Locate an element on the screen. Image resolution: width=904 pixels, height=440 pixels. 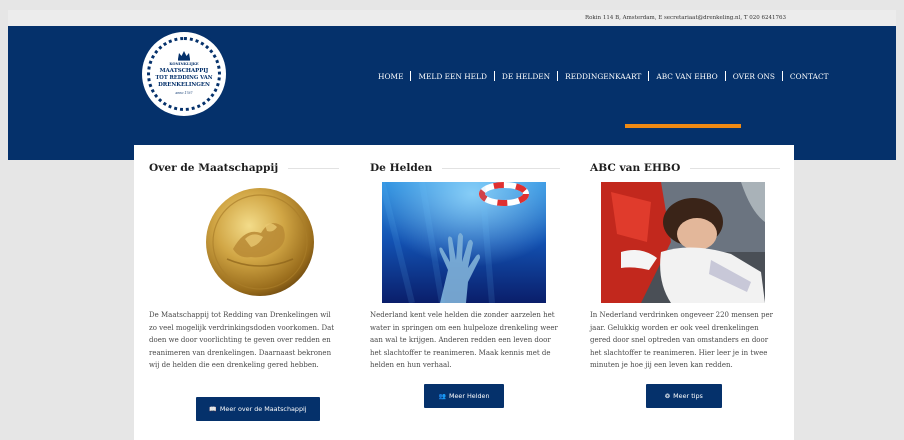
first-aid-image is located at coordinates (683, 242).